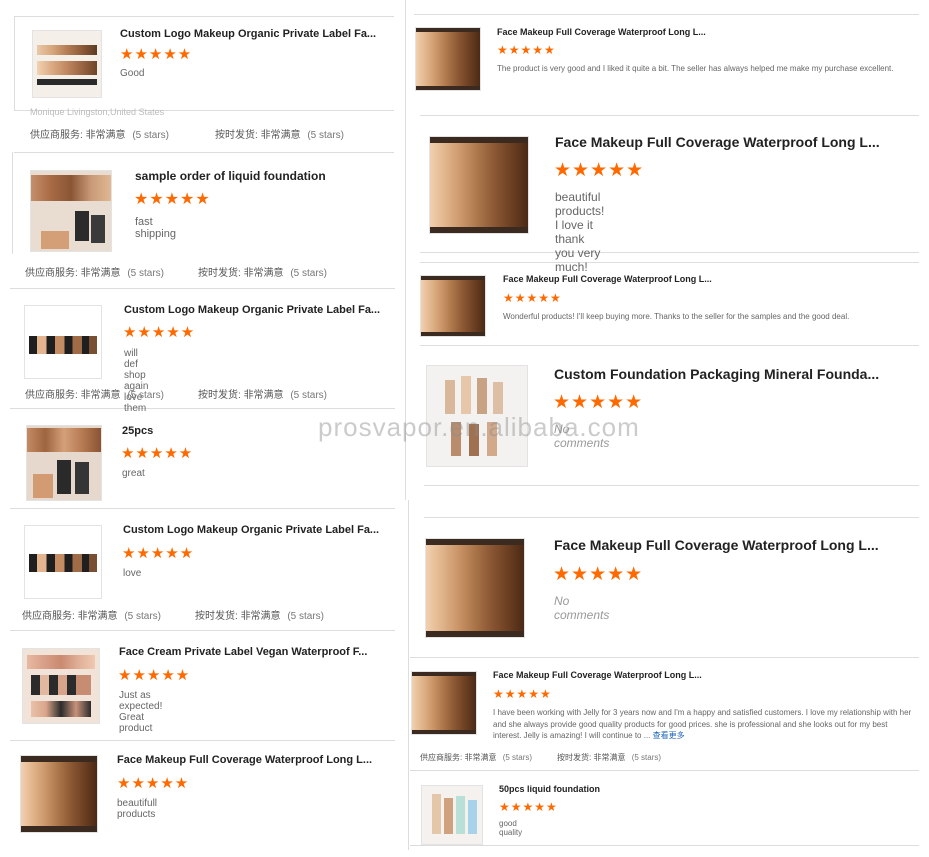 This screenshot has height=857, width=929. Describe the element at coordinates (479, 427) in the screenshot. I see `watermark: prosvapor.en.alibaba.com` at that location.